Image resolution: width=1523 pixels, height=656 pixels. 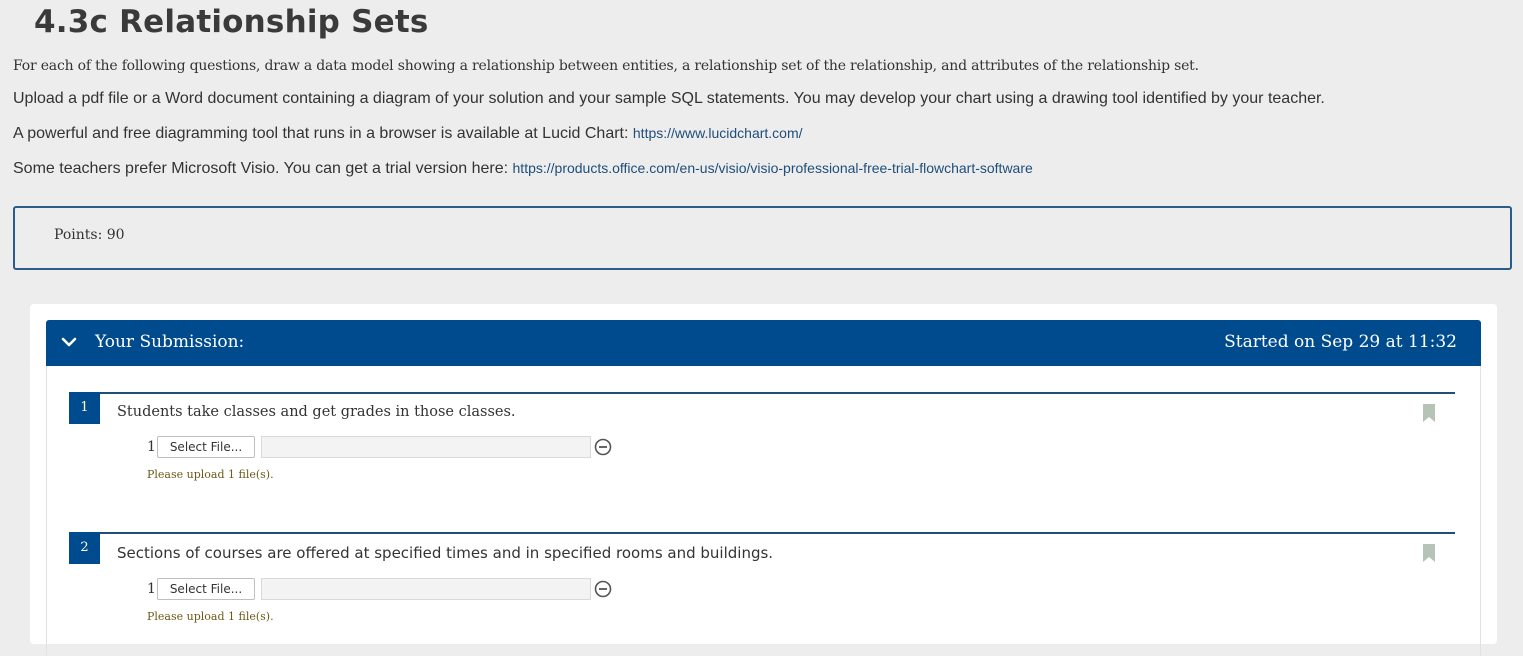 What do you see at coordinates (69, 342) in the screenshot?
I see `chevron-down-icon` at bounding box center [69, 342].